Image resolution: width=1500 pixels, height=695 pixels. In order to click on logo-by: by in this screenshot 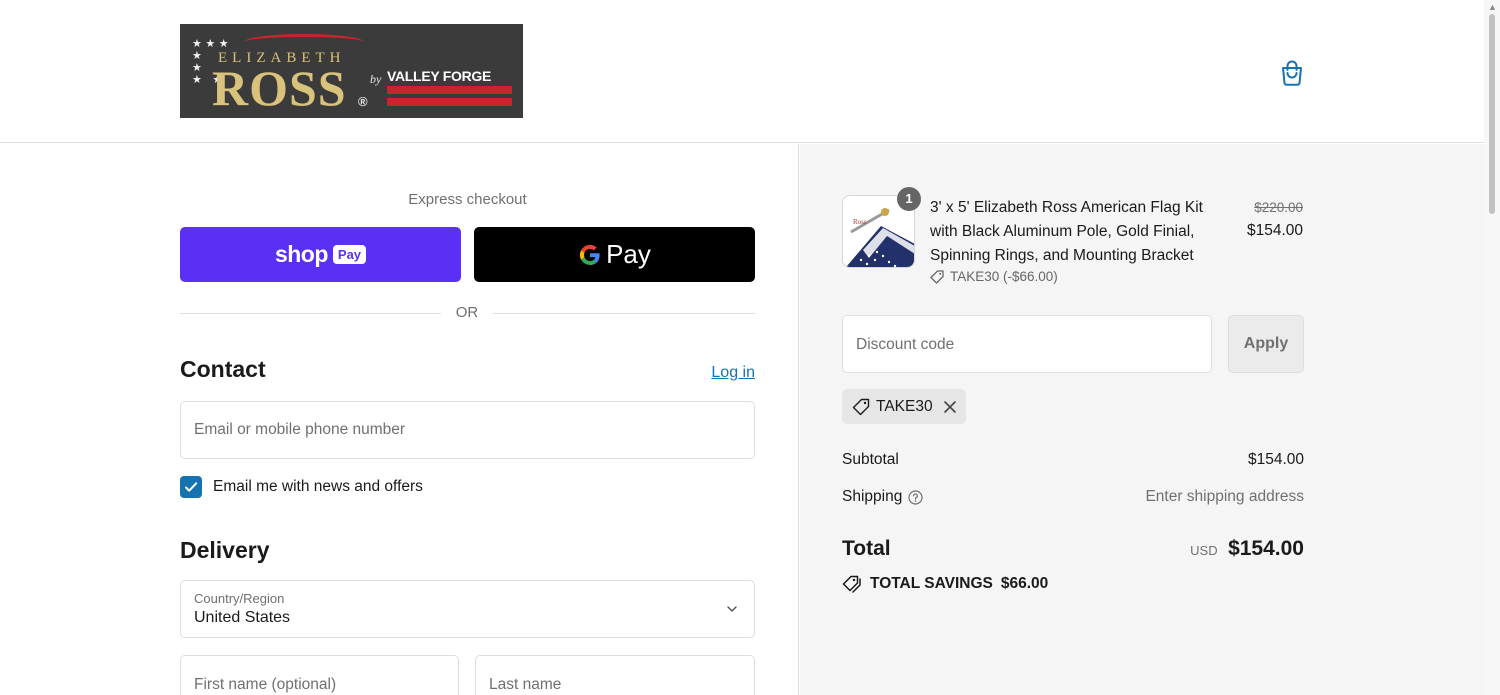, I will do `click(376, 79)`.